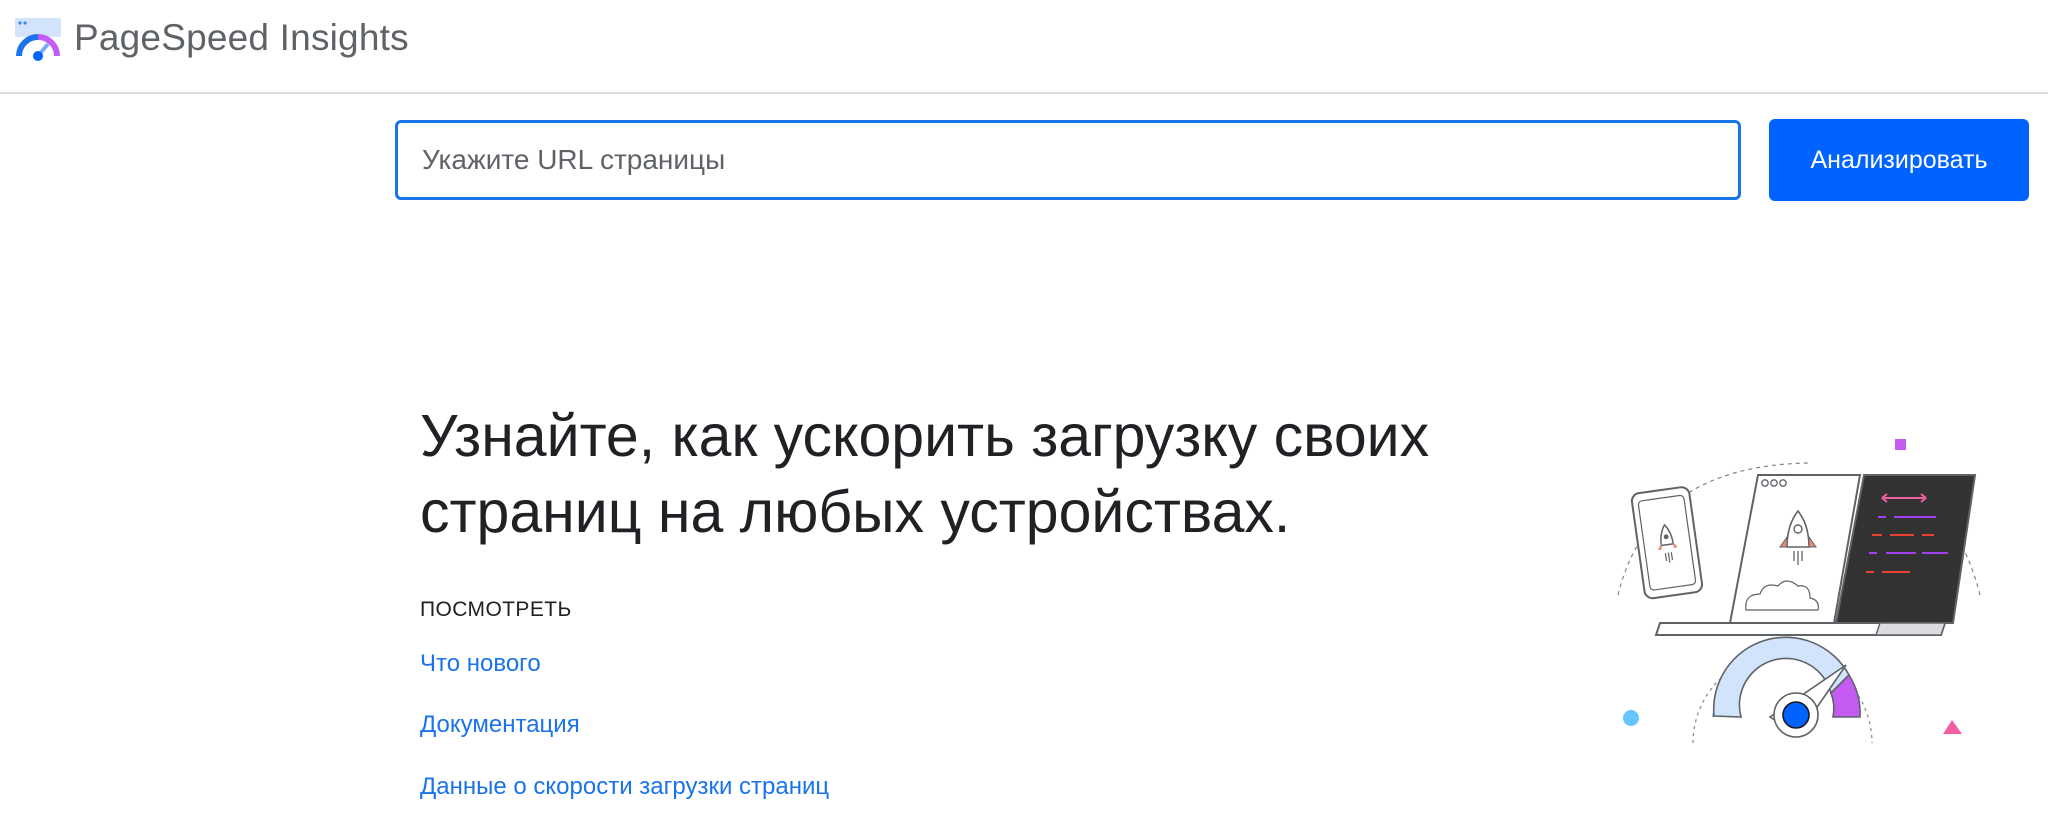 Image resolution: width=2048 pixels, height=825 pixels. Describe the element at coordinates (1899, 160) in the screenshot. I see `analyze-button: Анализировать` at that location.